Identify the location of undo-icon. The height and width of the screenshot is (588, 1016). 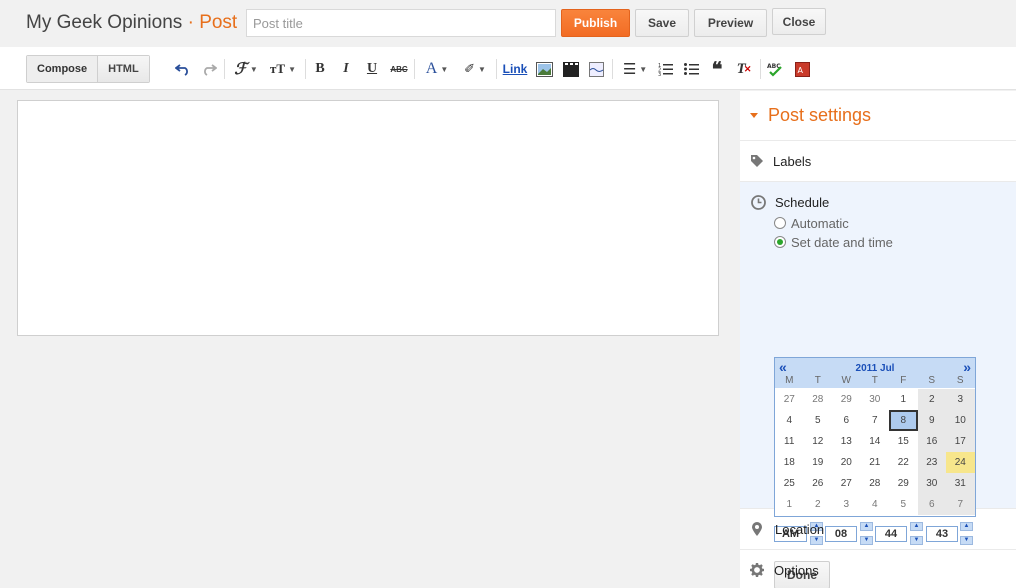
(183, 69).